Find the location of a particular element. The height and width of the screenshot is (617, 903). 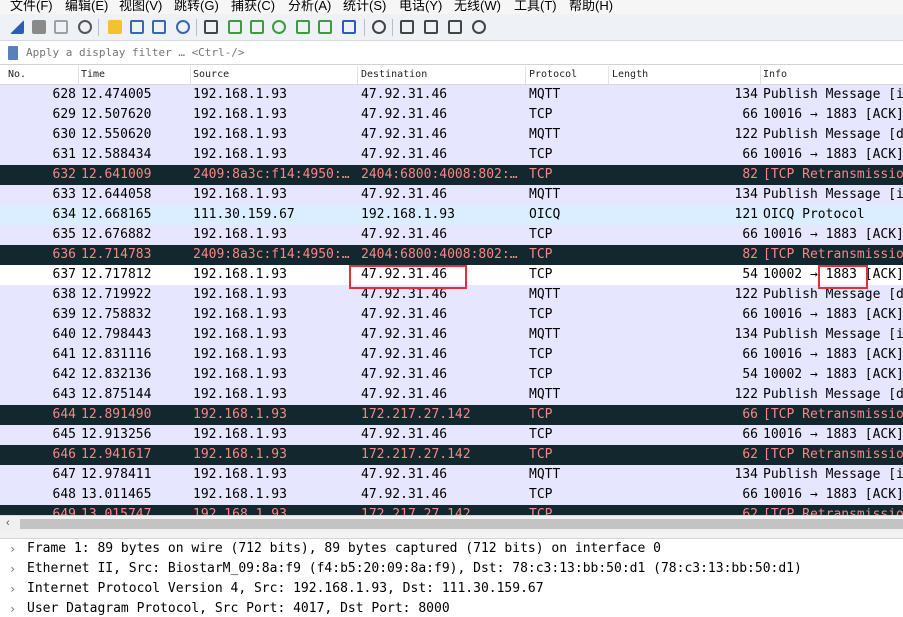

stop-capture-button is located at coordinates (39, 27).